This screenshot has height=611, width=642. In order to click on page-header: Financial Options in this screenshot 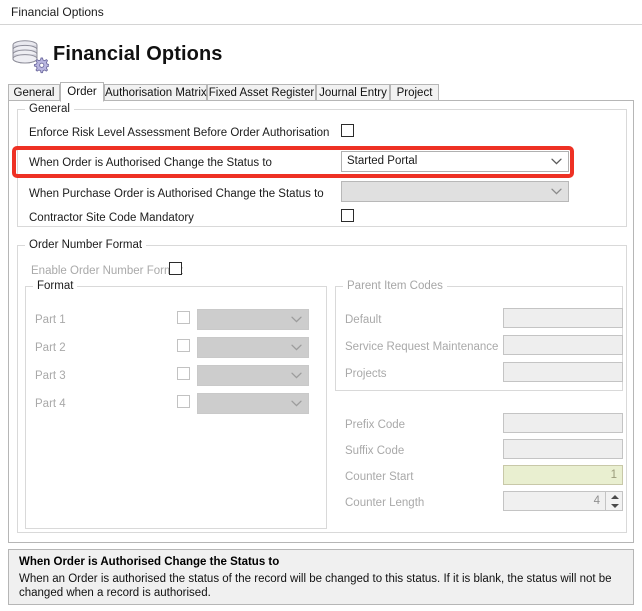, I will do `click(321, 53)`.